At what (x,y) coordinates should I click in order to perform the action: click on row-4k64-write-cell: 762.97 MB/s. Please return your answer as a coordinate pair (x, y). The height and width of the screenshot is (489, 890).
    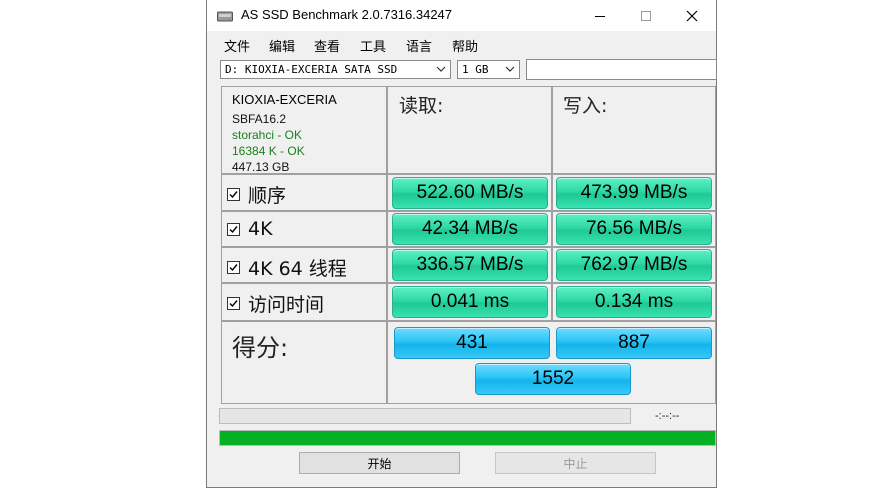
    Looking at the image, I should click on (634, 265).